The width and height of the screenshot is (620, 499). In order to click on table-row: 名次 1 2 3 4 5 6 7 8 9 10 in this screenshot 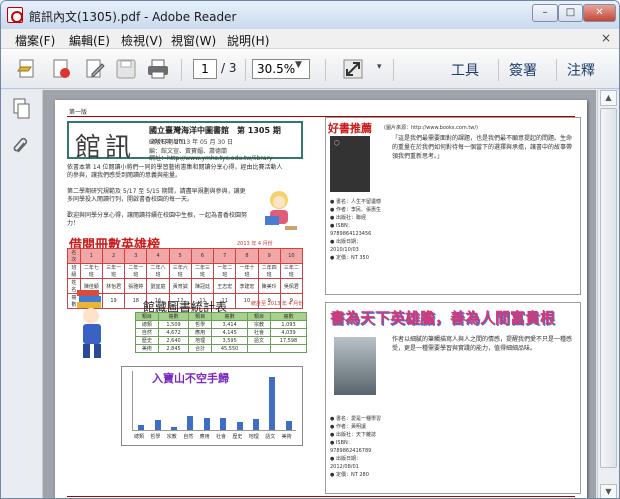, I will do `click(185, 256)`.